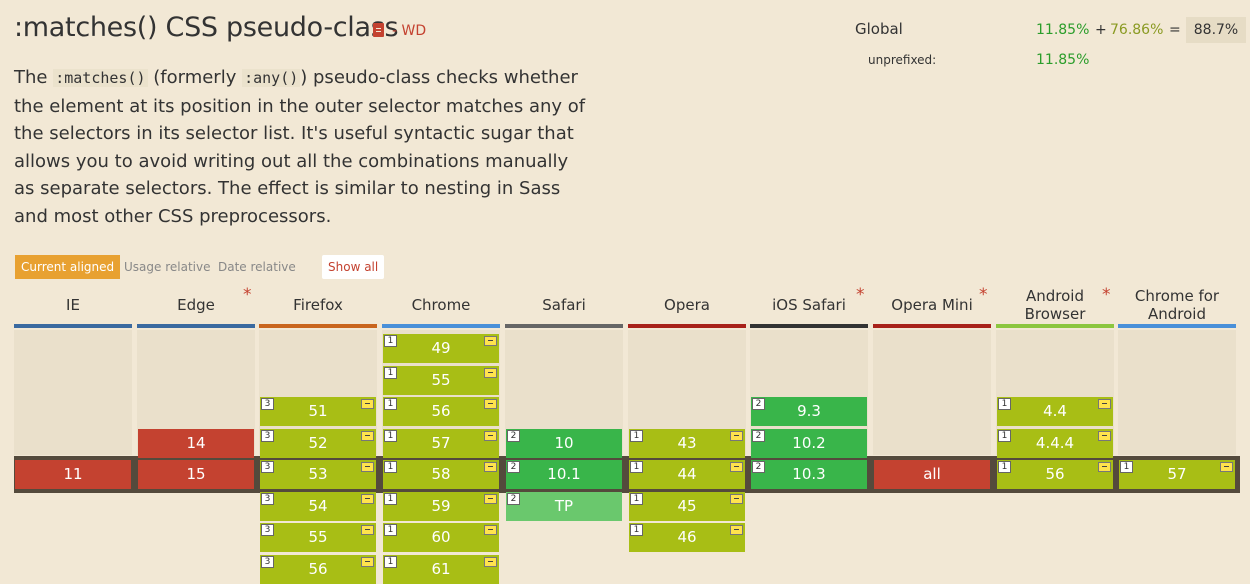 Image resolution: width=1250 pixels, height=584 pixels. I want to click on version-label: 57, so click(1177, 474).